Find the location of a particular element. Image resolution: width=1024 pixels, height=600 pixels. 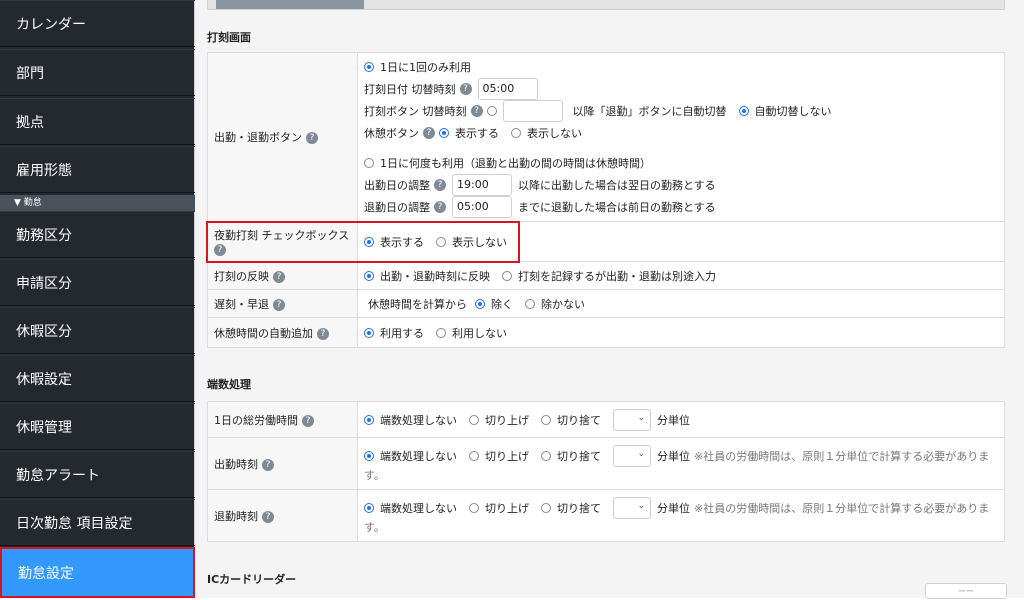

section-title-punch: 打刻画面 is located at coordinates (229, 37).